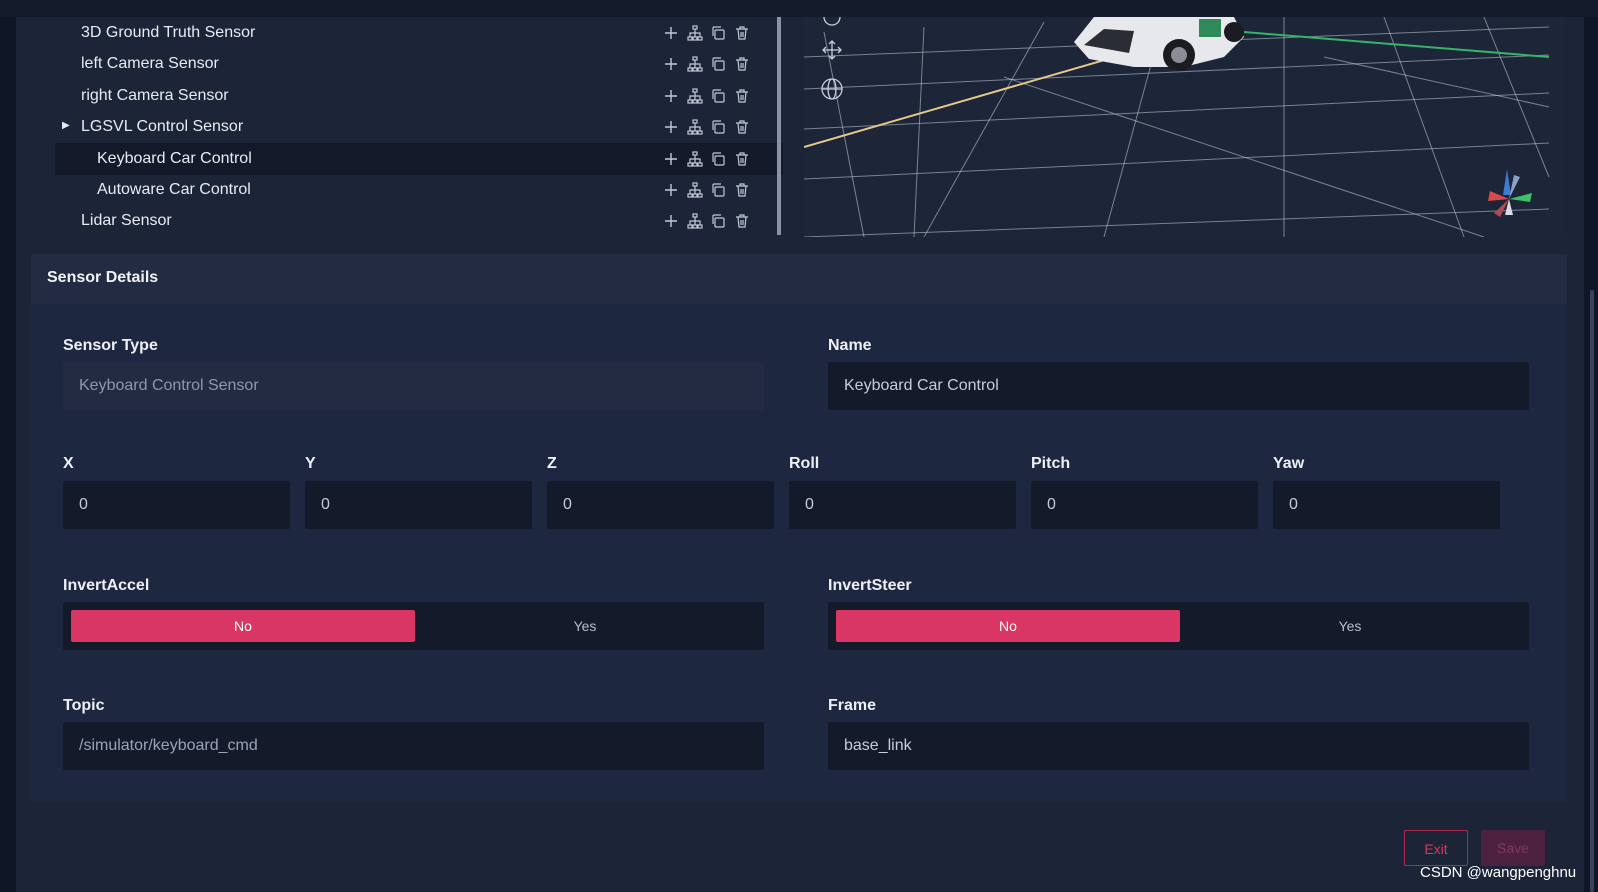 The image size is (1598, 892). Describe the element at coordinates (419, 190) in the screenshot. I see `sensor-tree-item: Autoware Car Control` at that location.